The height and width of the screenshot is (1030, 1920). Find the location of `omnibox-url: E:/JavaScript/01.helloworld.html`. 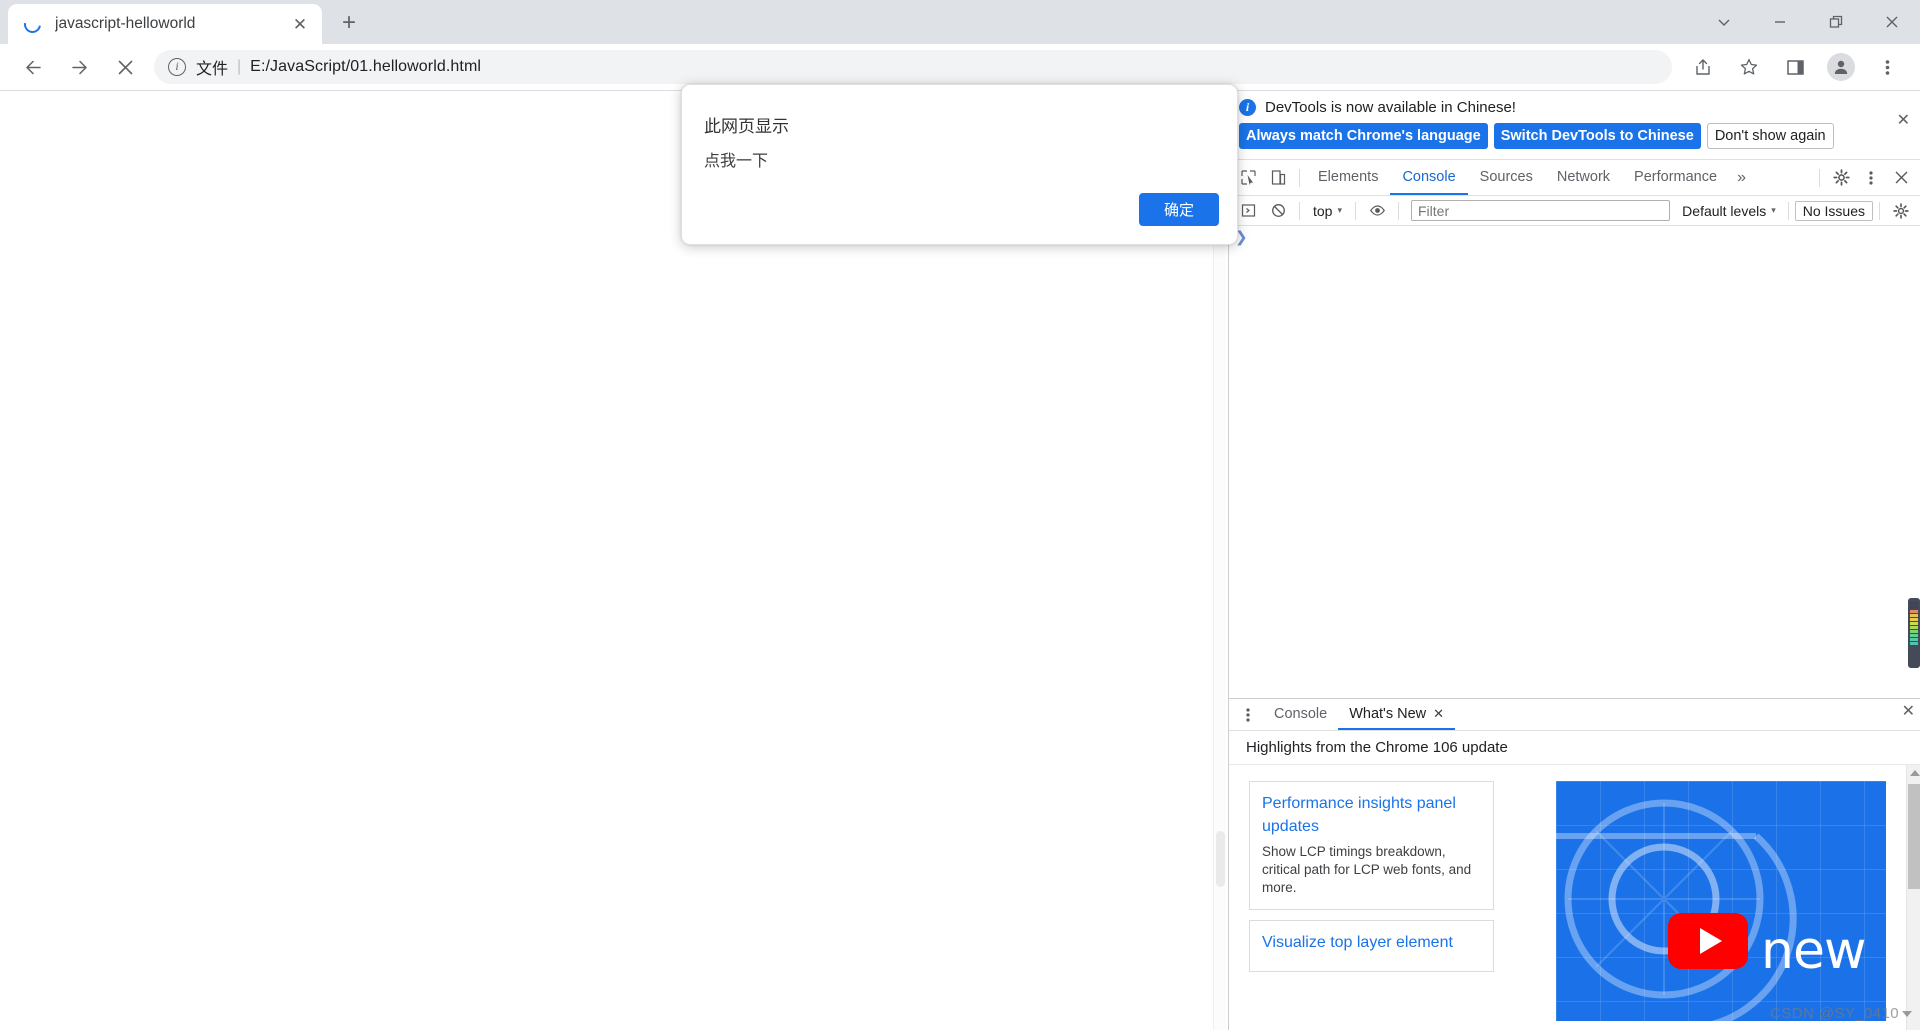

omnibox-url: E:/JavaScript/01.helloworld.html is located at coordinates (366, 66).